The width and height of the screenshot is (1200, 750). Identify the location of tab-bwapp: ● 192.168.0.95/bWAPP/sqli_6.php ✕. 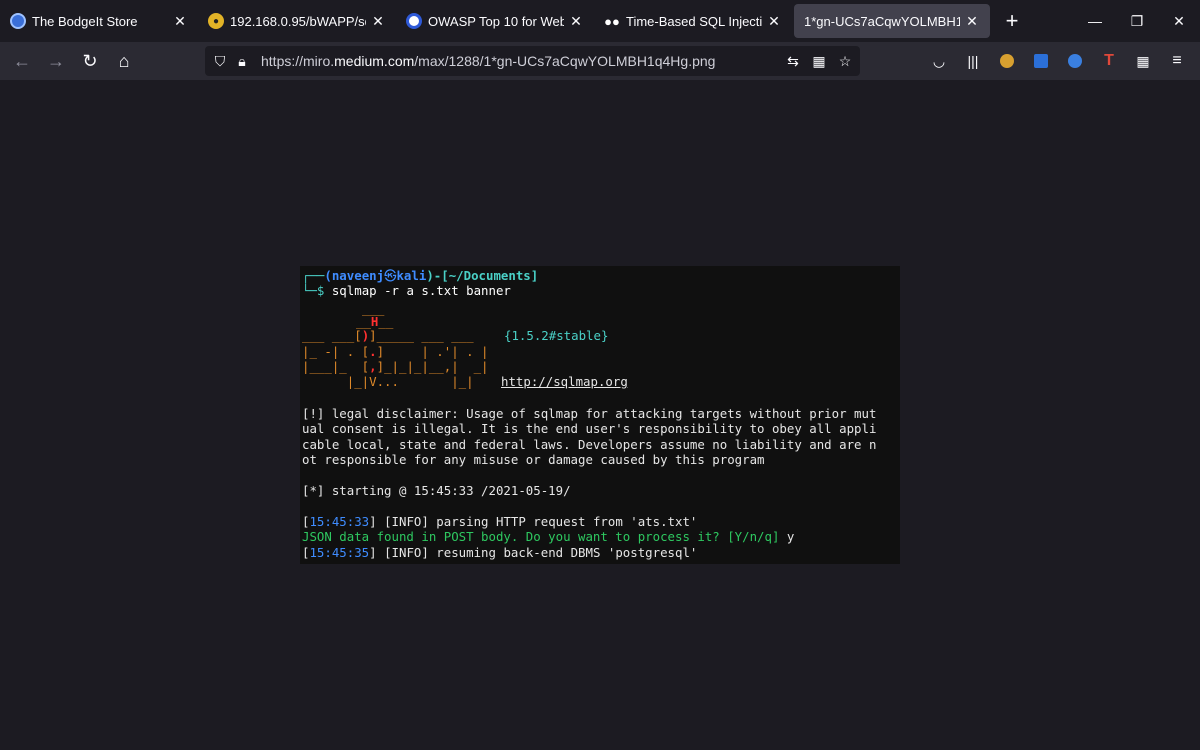
(297, 21).